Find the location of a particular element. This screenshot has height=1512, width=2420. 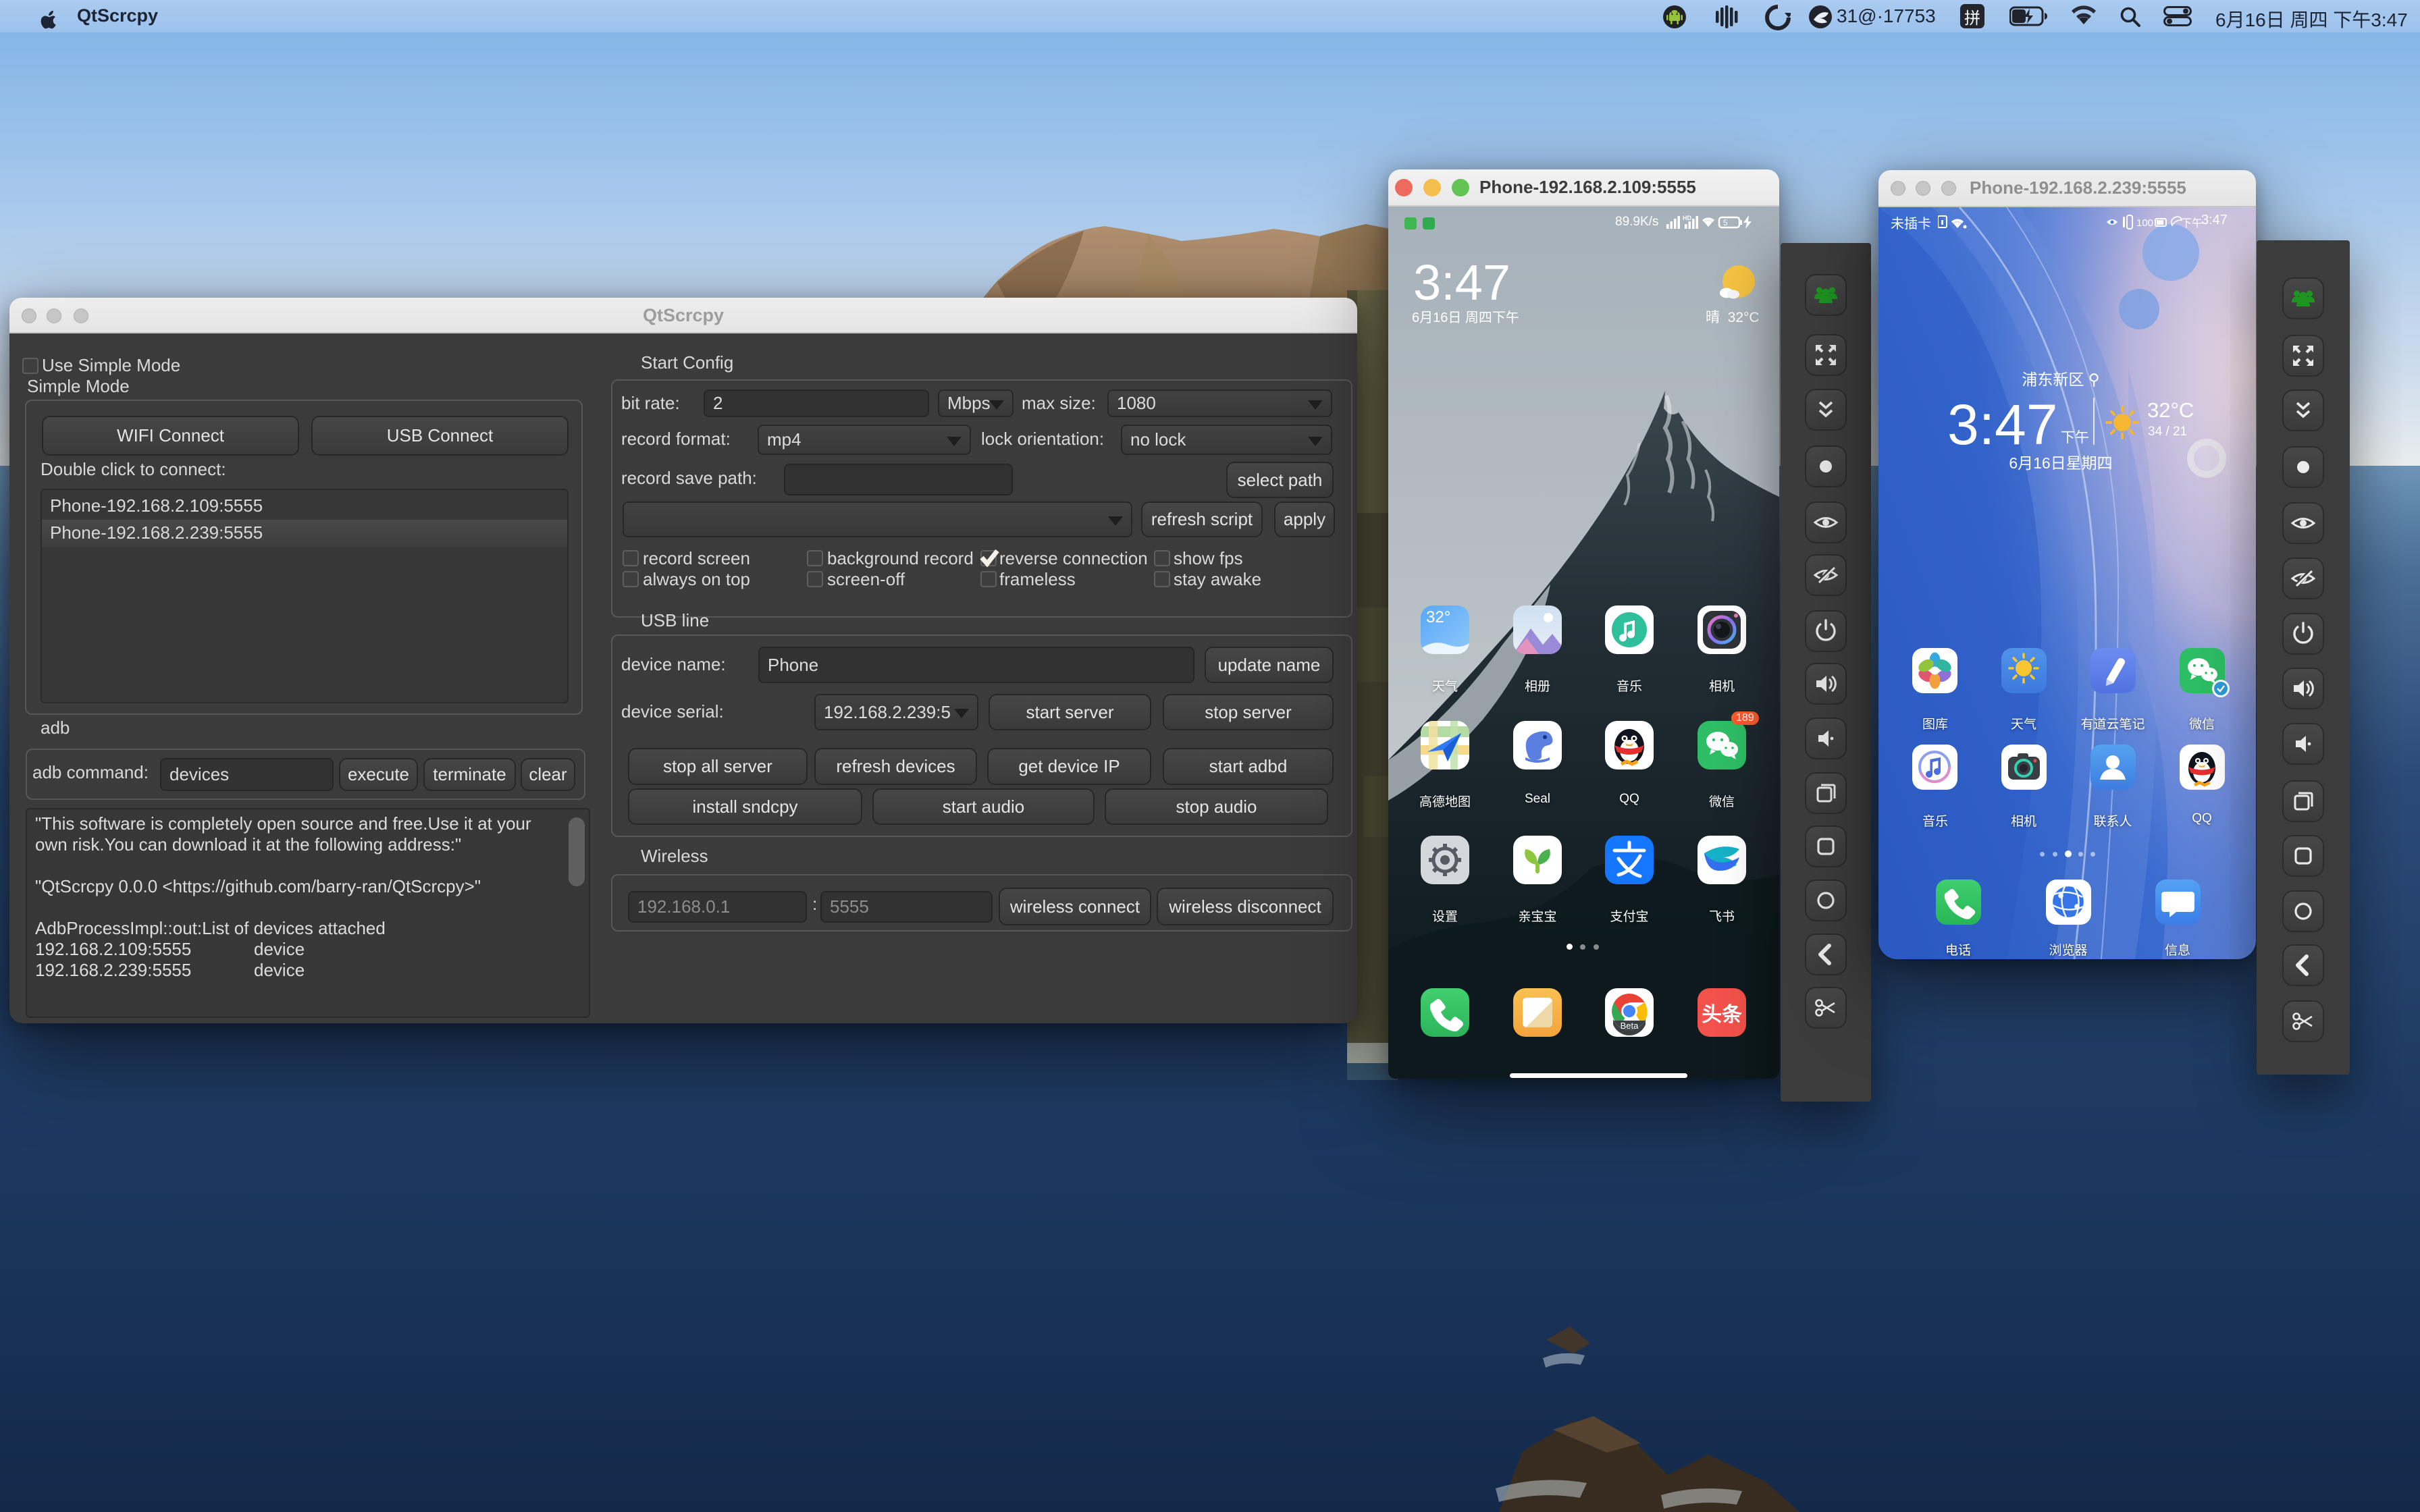

svg-text: 5 is located at coordinates (1725, 222).